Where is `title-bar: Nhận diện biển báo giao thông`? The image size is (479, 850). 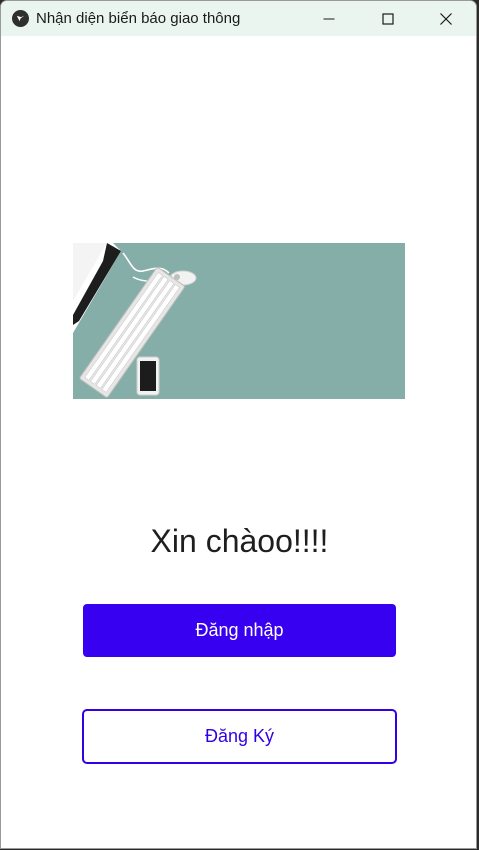
title-bar: Nhận diện biển báo giao thông is located at coordinates (238, 18).